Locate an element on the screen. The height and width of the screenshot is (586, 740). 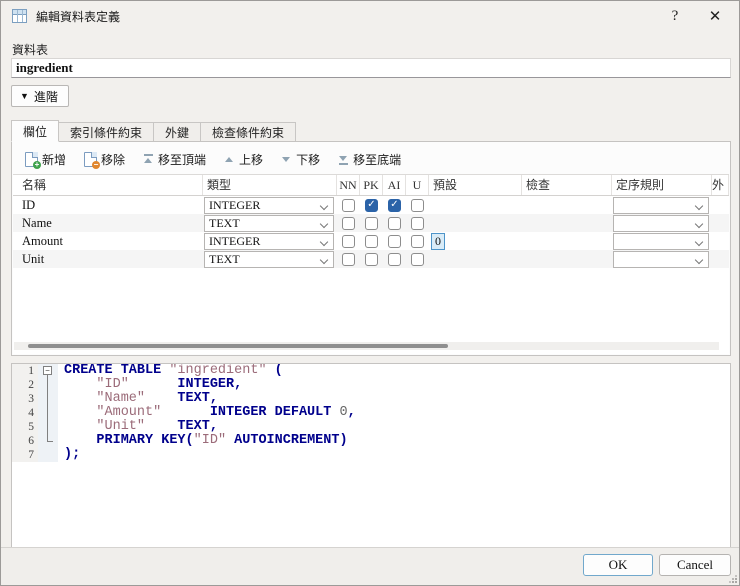
resize-grip-icon is located at coordinates (733, 579).